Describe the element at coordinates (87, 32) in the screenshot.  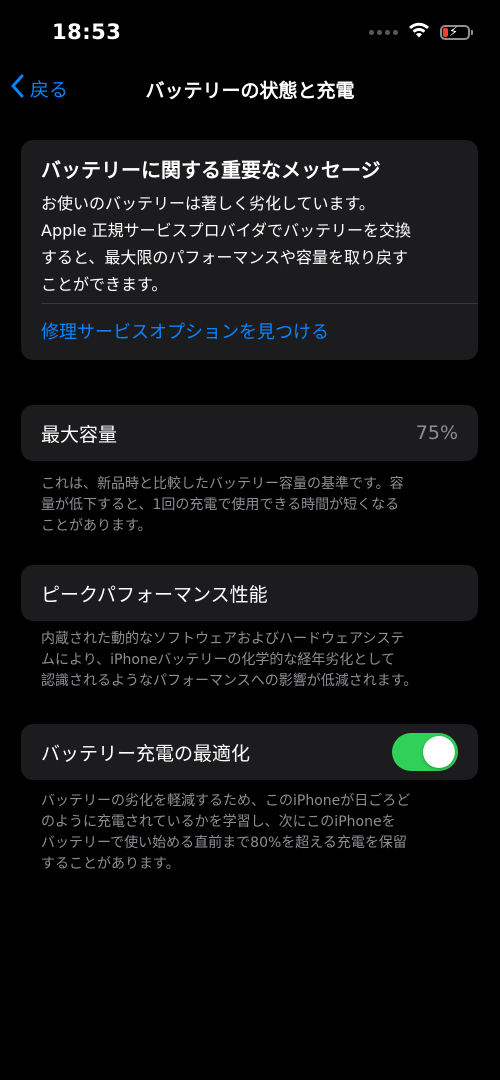
I see `status-time: 18:53` at that location.